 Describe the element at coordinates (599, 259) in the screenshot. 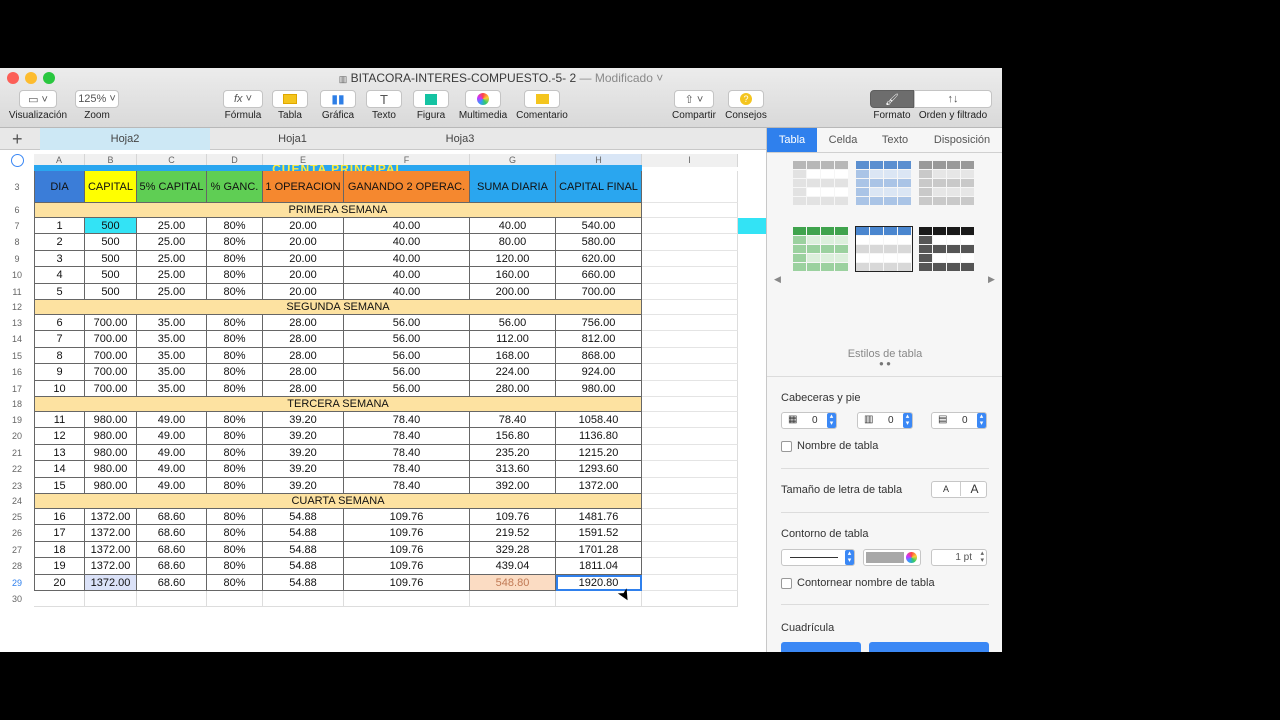

I see `table-cell: 620.00` at that location.